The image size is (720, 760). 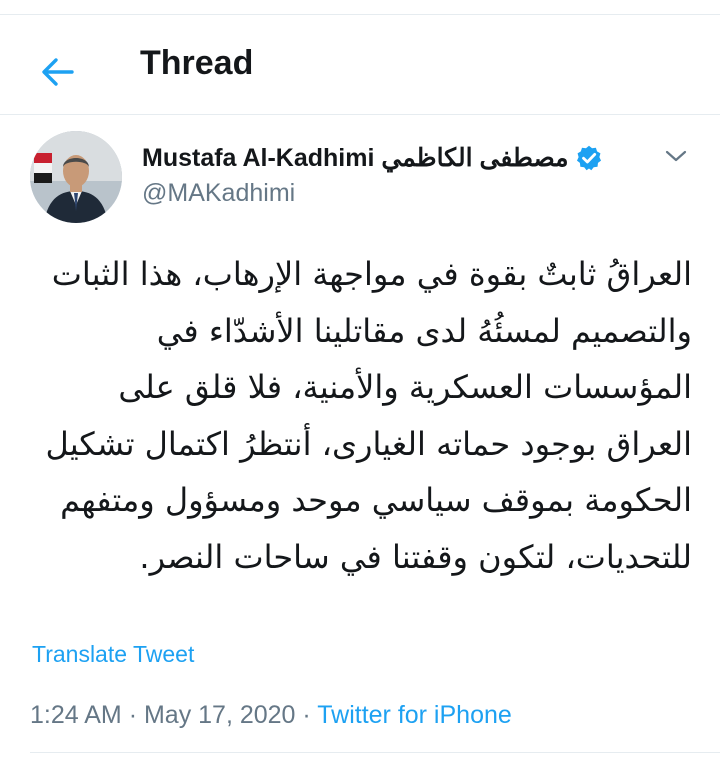 What do you see at coordinates (218, 193) in the screenshot?
I see `author-handle: @MAKadhimi` at bounding box center [218, 193].